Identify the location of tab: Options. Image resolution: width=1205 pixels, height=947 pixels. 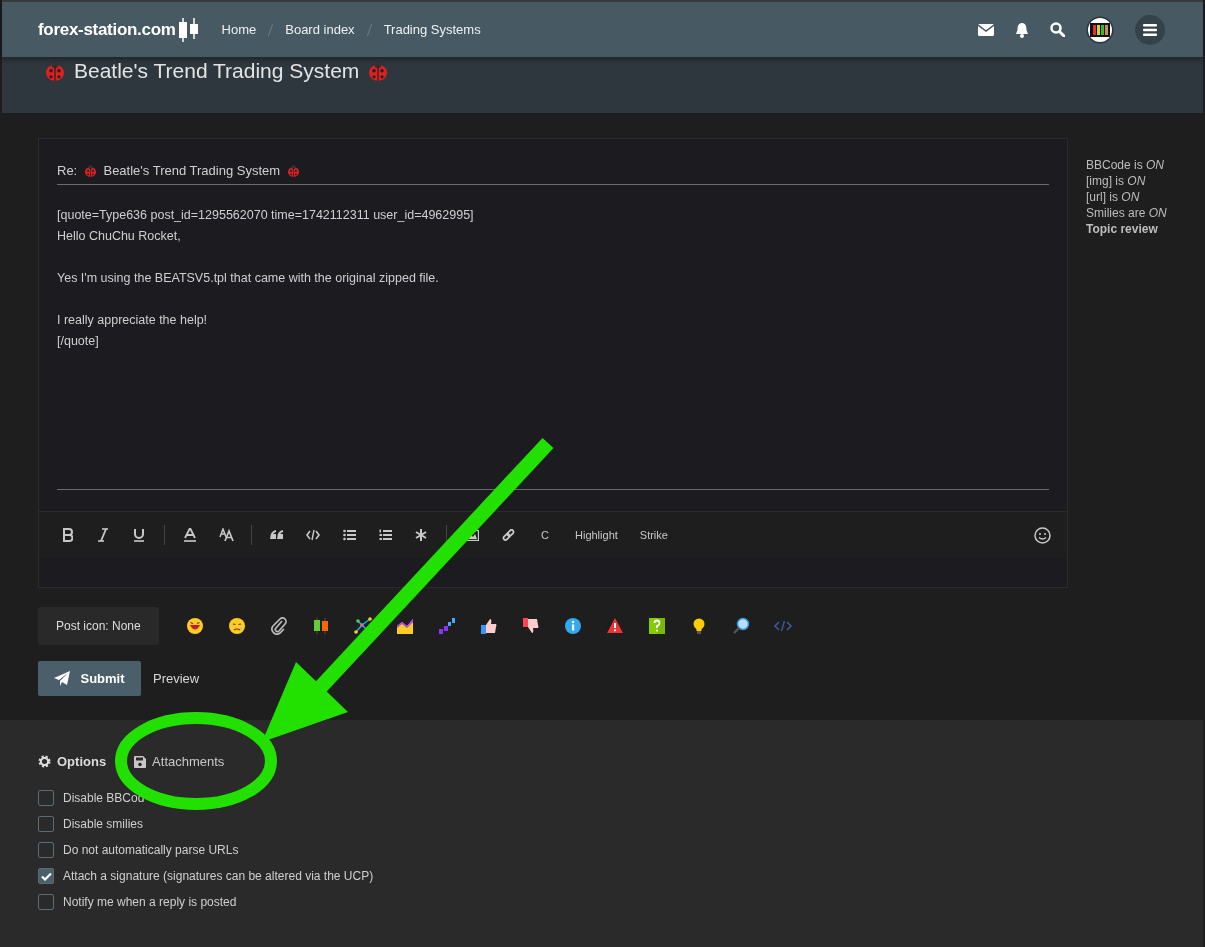
(75, 761).